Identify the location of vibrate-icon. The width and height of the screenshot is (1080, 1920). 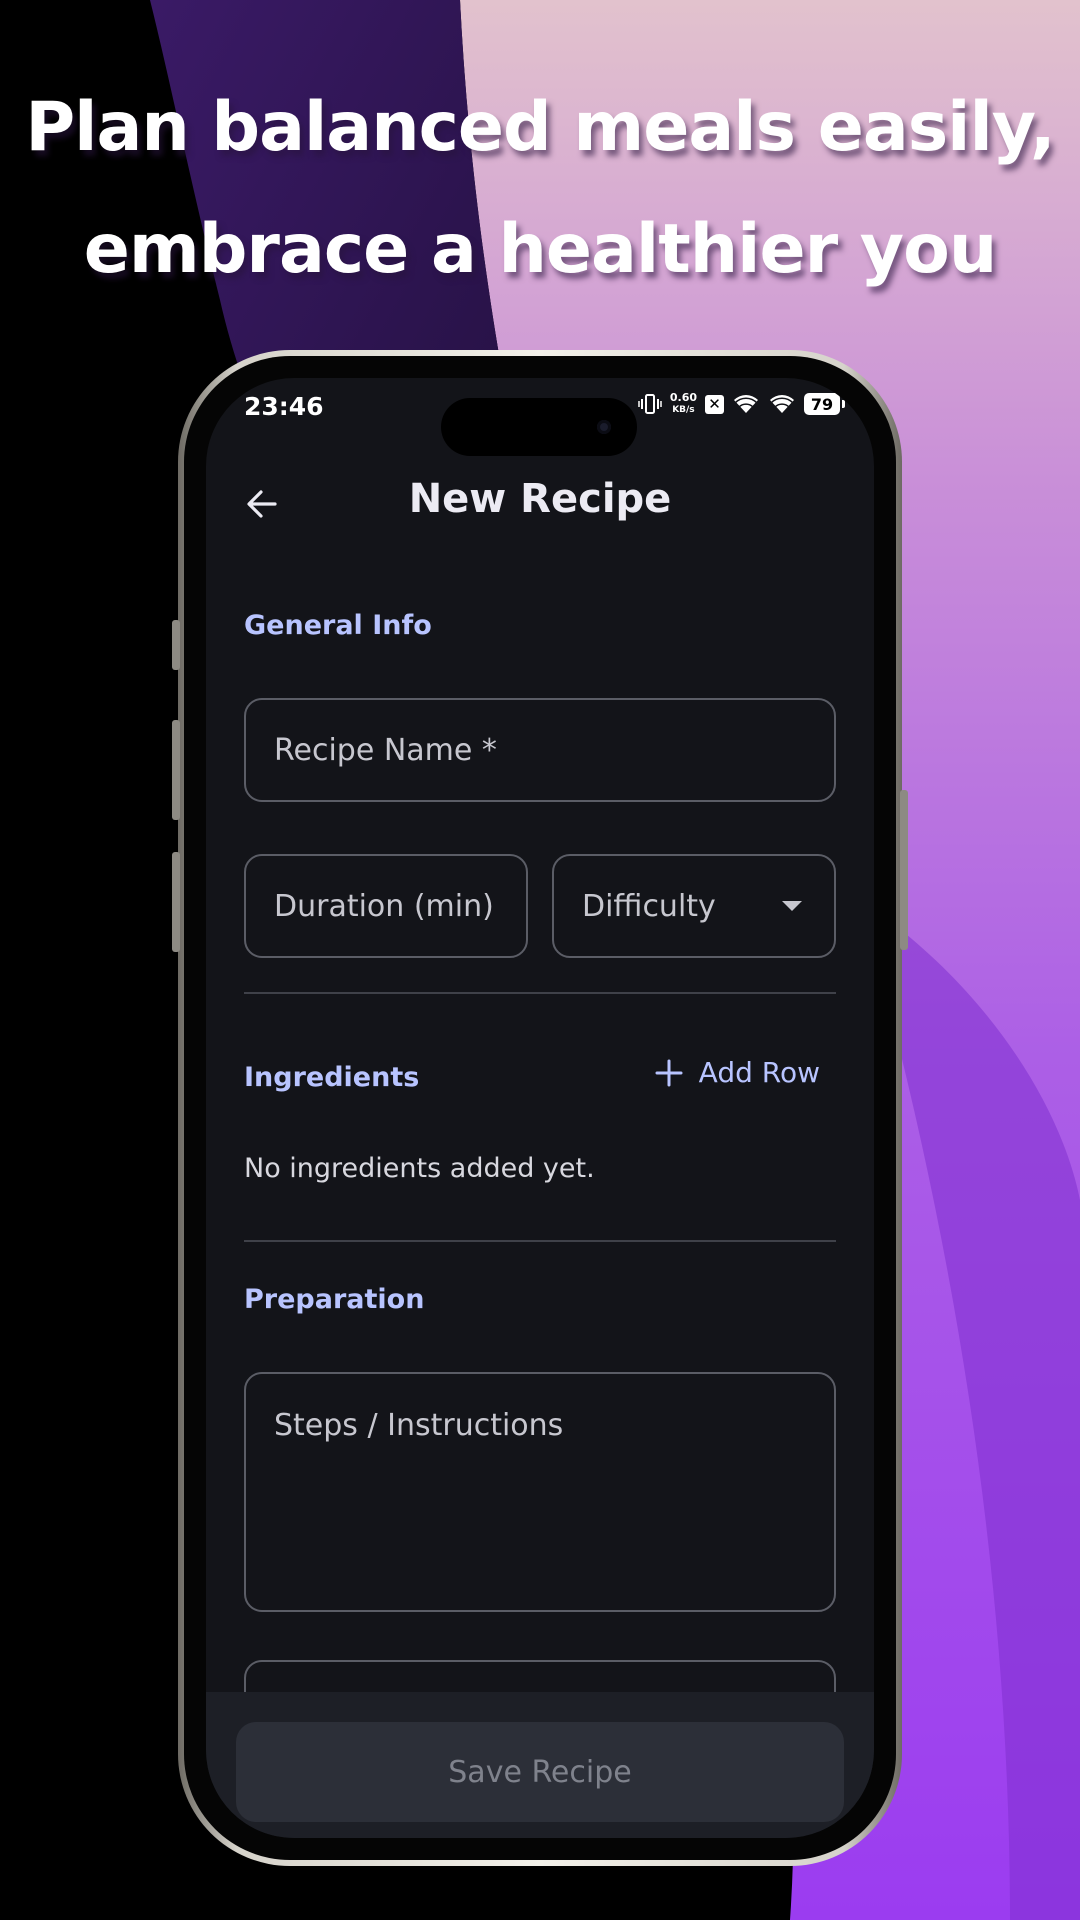
(650, 404).